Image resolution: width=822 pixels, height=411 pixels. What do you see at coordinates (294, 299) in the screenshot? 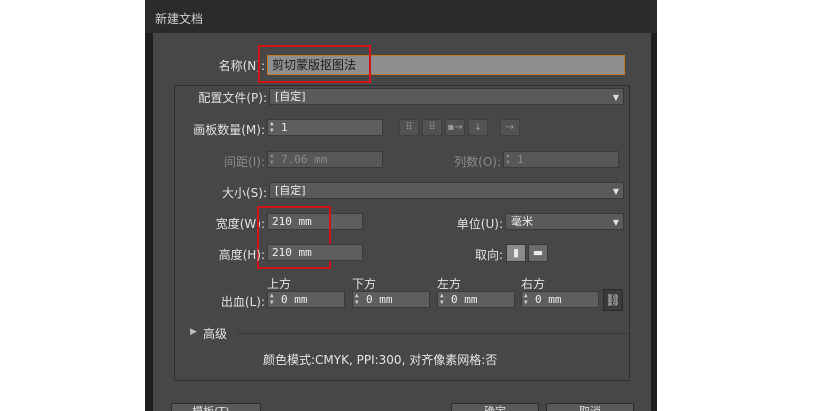
I see `bleed-top-value: 0 mm` at bounding box center [294, 299].